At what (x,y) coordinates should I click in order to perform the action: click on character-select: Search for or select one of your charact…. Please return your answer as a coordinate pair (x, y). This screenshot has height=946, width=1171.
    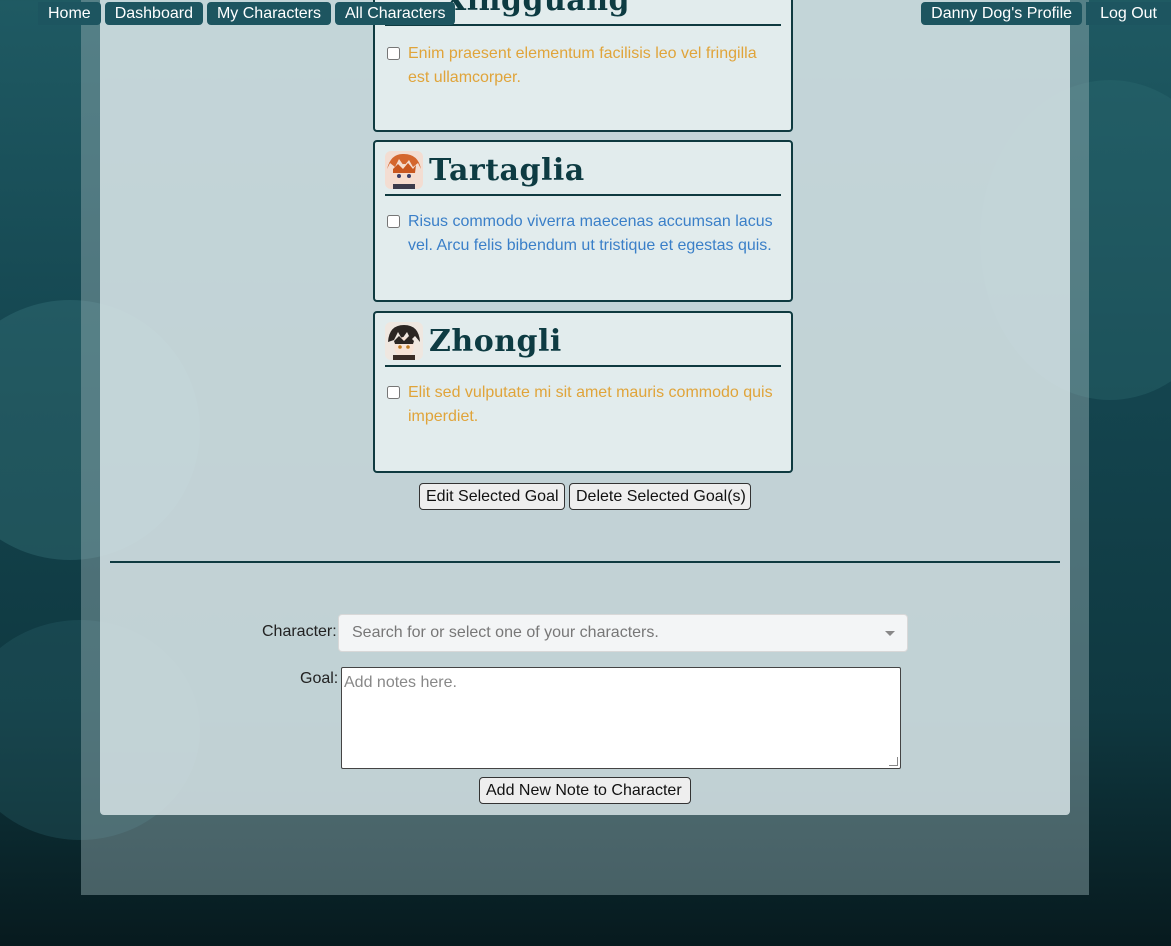
    Looking at the image, I should click on (623, 633).